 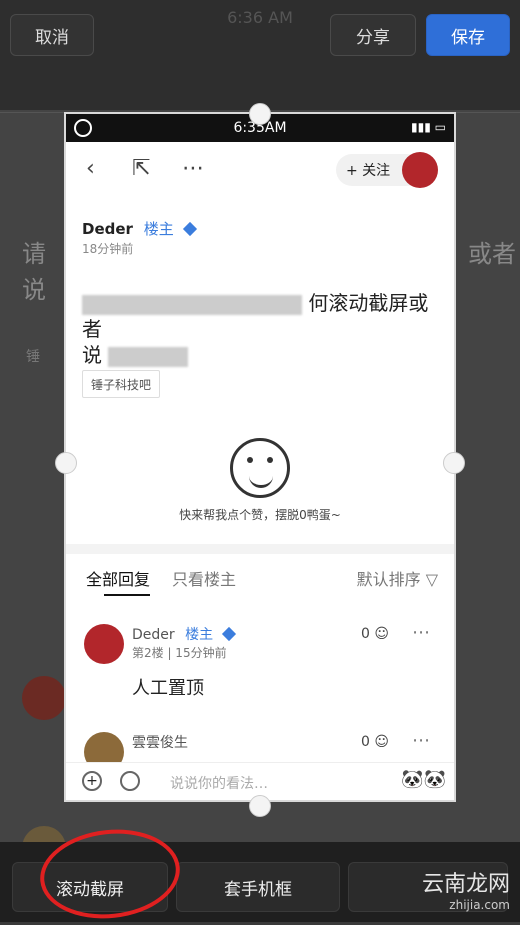 I want to click on background-avatar, so click(x=44, y=698).